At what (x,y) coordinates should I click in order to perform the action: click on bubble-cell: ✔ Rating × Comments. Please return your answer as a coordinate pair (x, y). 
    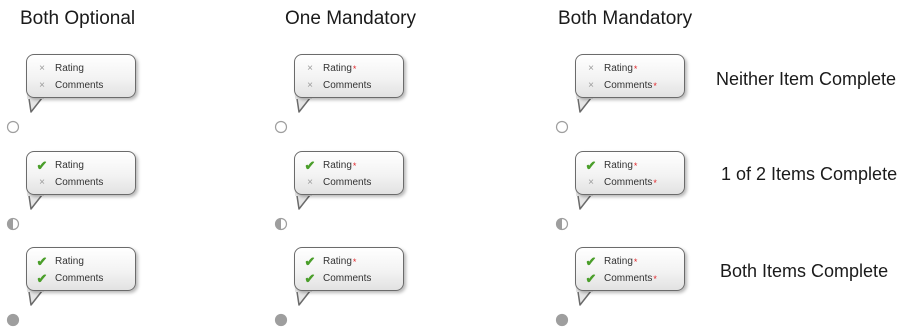
    Looking at the image, I should click on (81, 192).